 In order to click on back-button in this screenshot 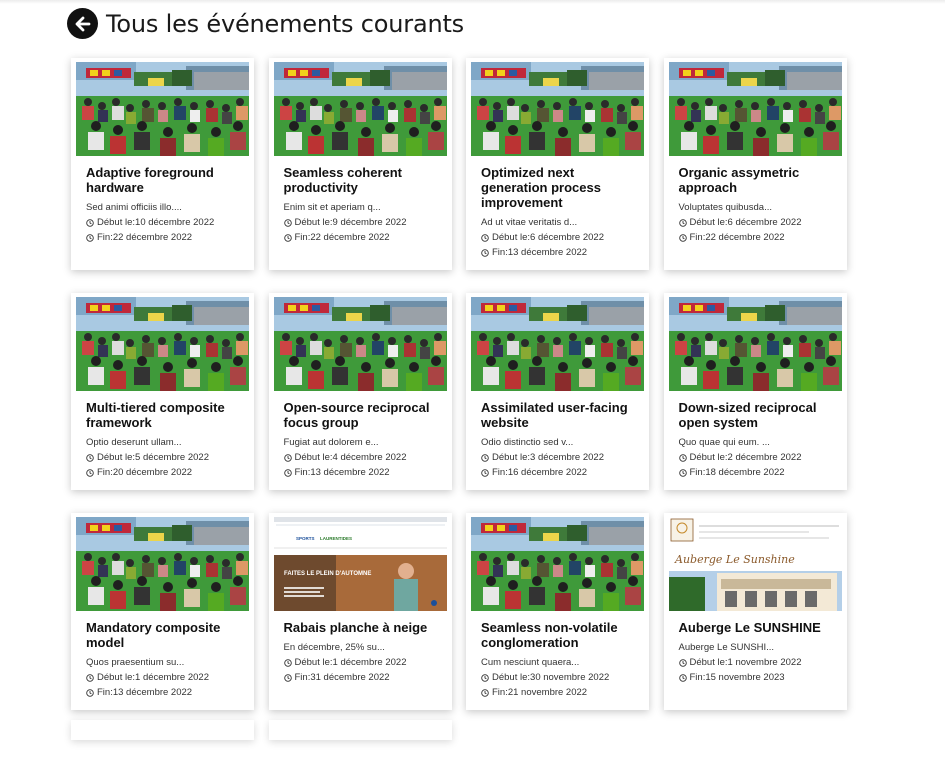, I will do `click(82, 23)`.